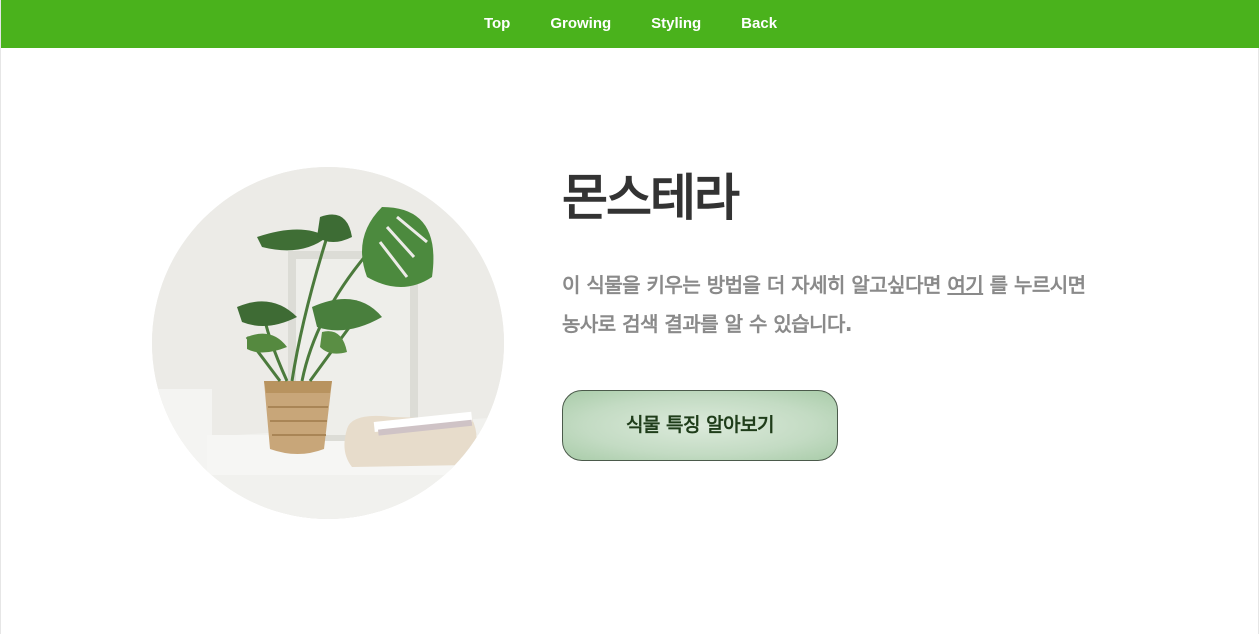 This screenshot has height=634, width=1259. I want to click on description-text-before: 이 식물을 키우는 방법을 더 자세히 알고싶다면, so click(755, 285).